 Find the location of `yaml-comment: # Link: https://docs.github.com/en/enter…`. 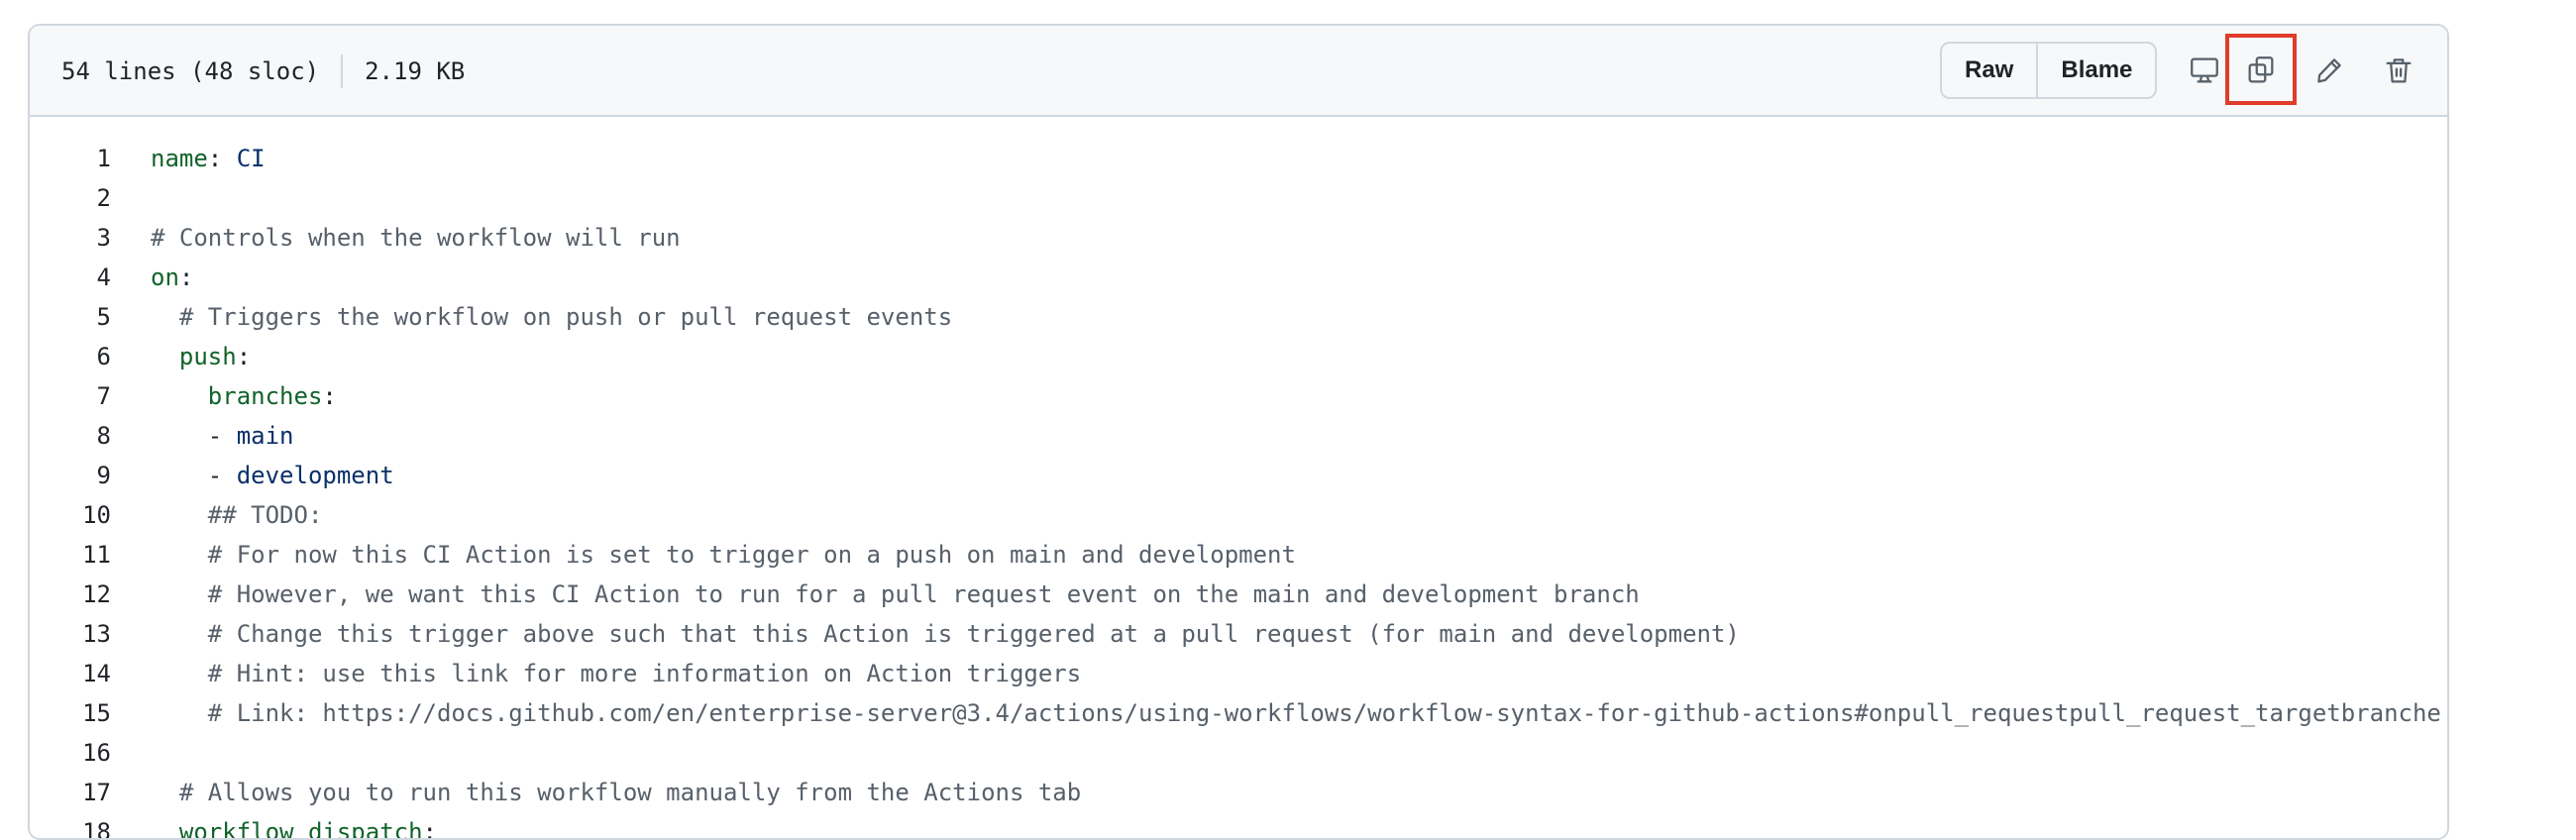

yaml-comment: # Link: https://docs.github.com/en/enter… is located at coordinates (1324, 713).